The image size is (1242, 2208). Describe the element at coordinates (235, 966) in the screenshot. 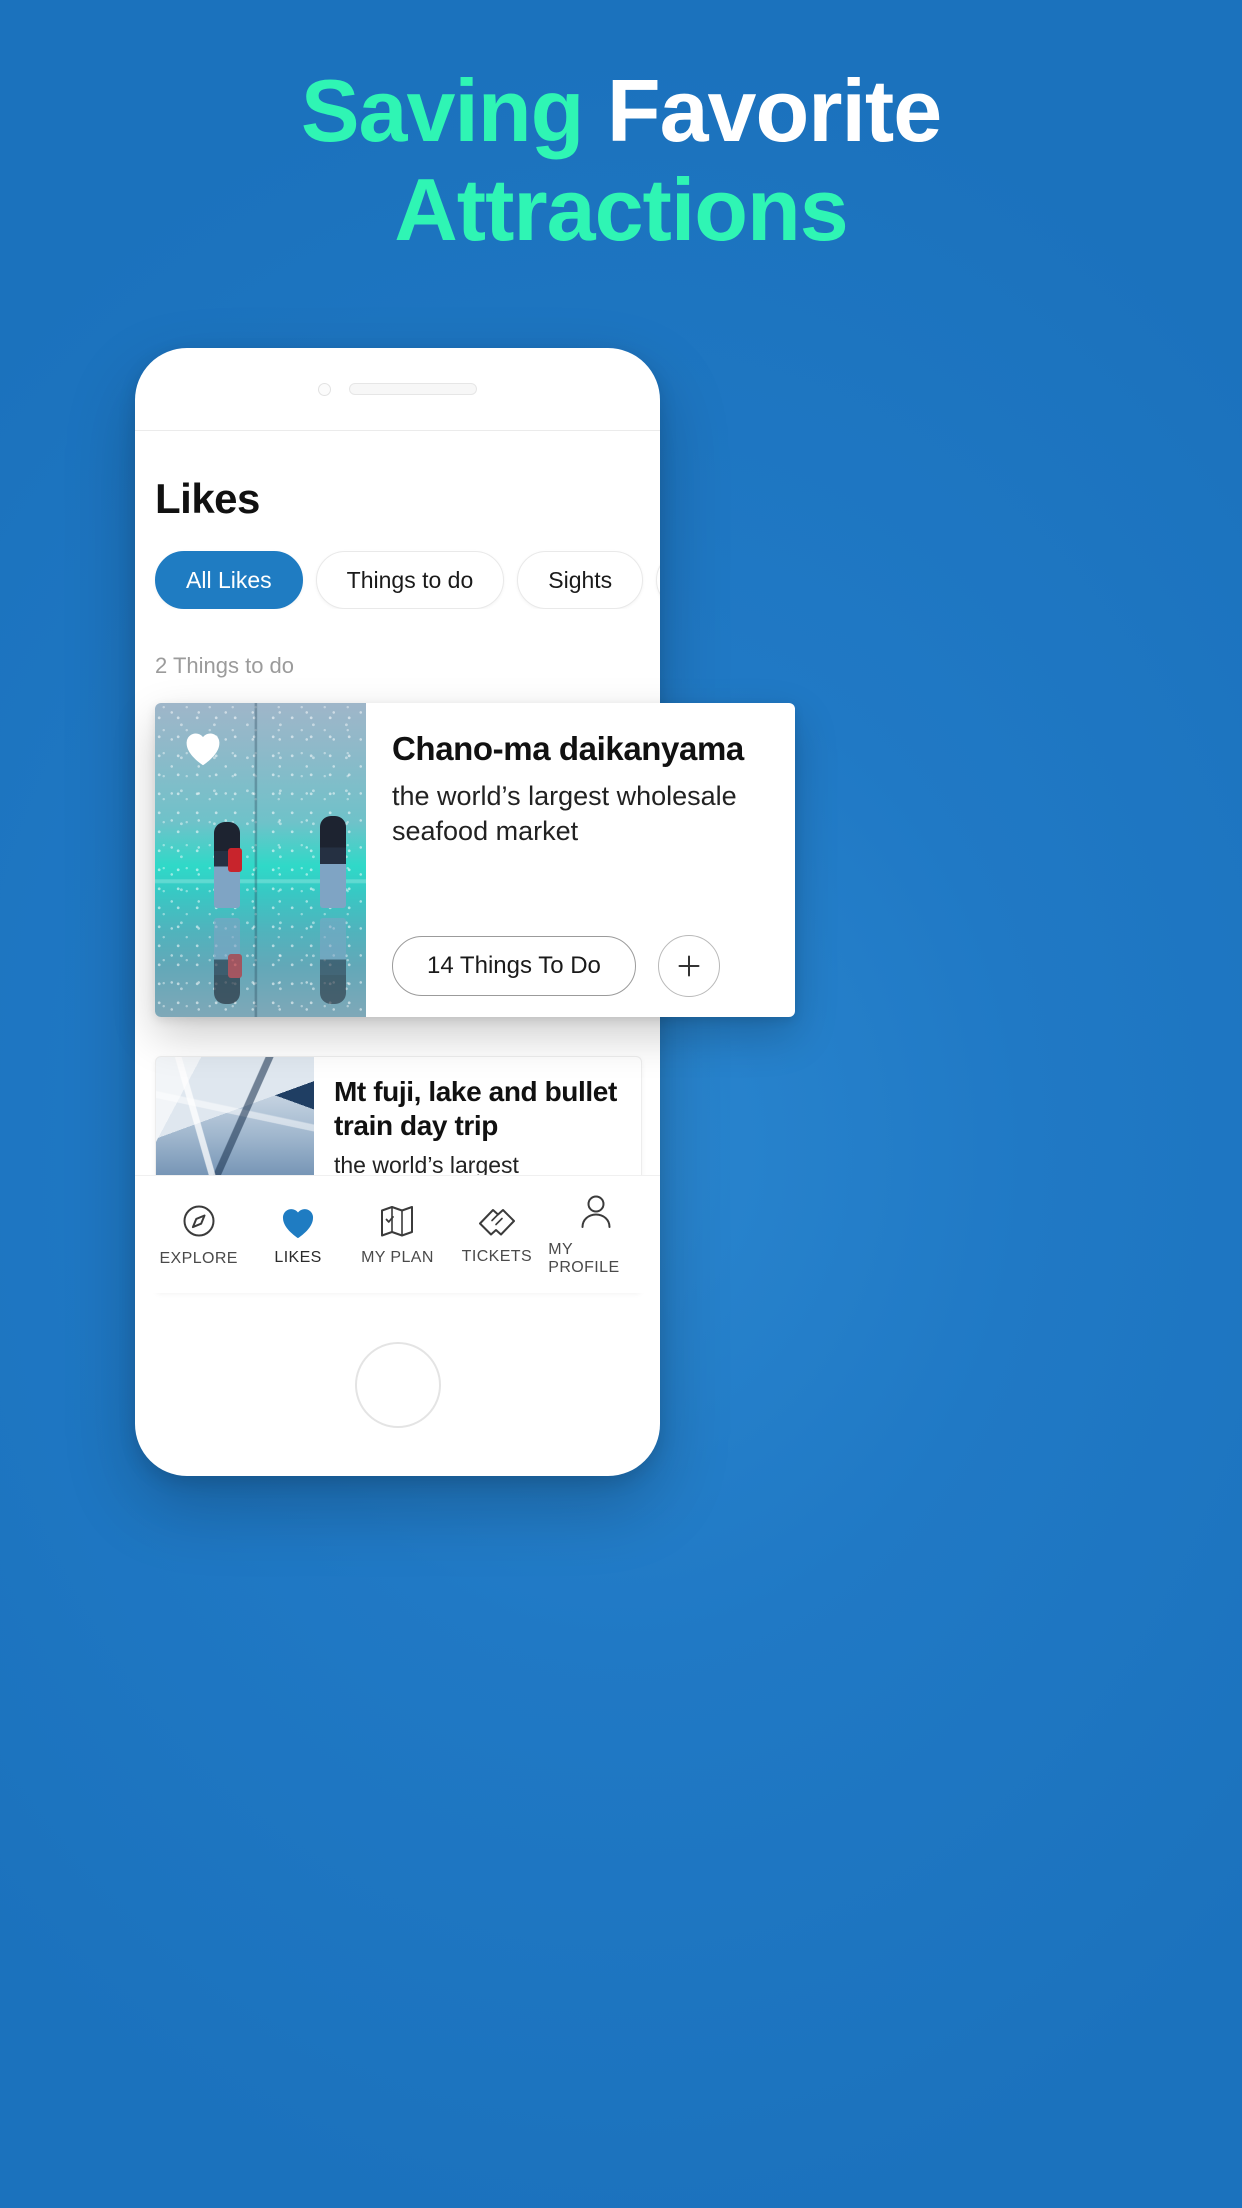

I see `red-bag-reflection` at that location.